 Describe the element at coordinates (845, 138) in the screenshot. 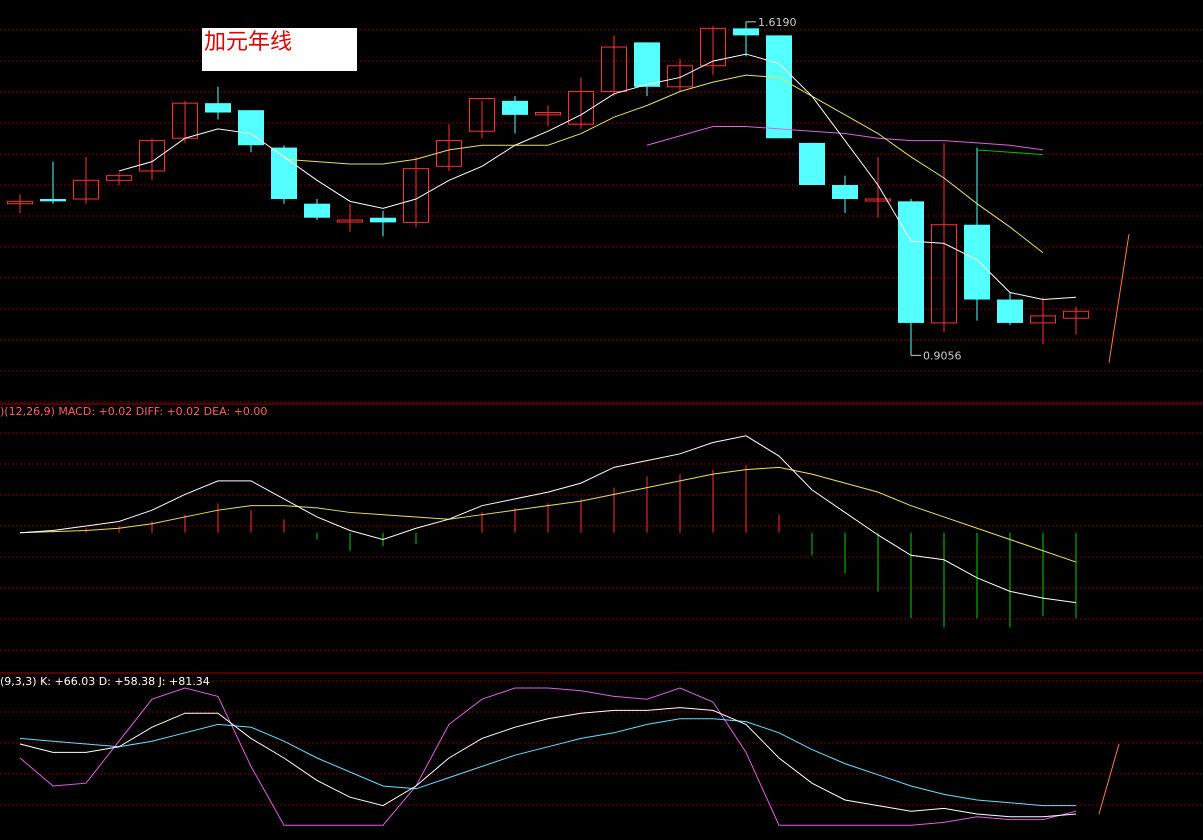

I see `ma-purple-line` at that location.